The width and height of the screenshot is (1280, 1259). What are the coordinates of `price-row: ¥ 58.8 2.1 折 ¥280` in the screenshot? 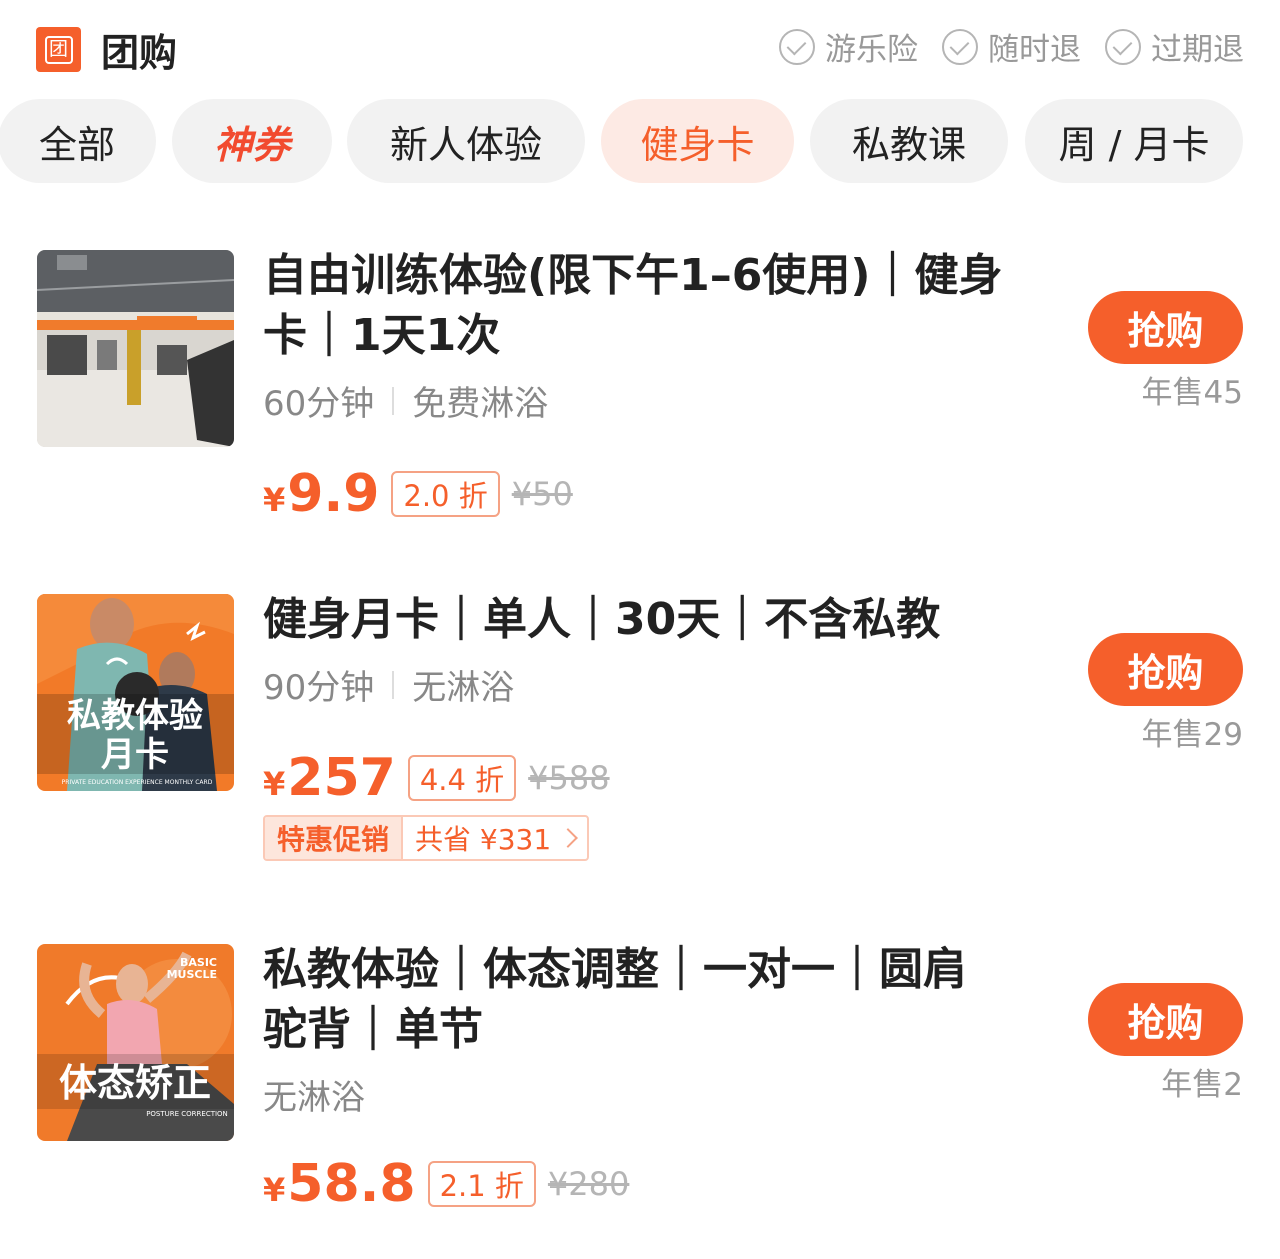 It's located at (446, 1184).